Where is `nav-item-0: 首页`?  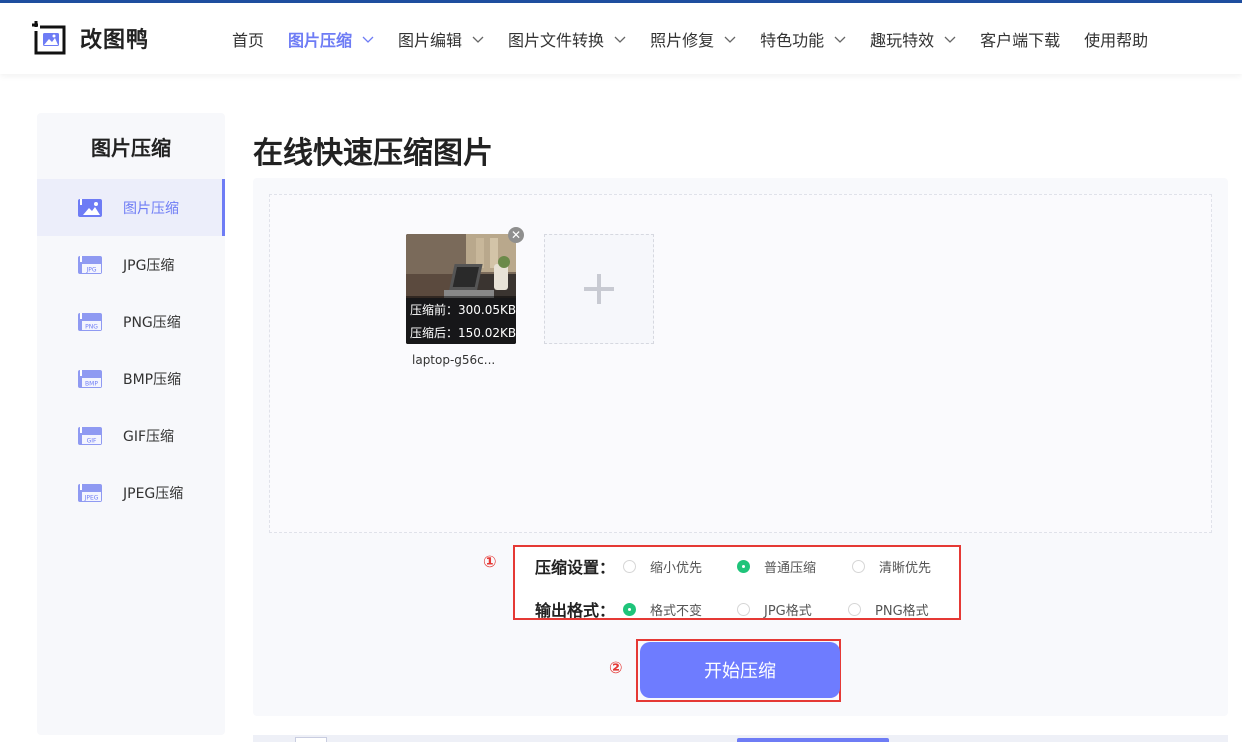 nav-item-0: 首页 is located at coordinates (248, 39).